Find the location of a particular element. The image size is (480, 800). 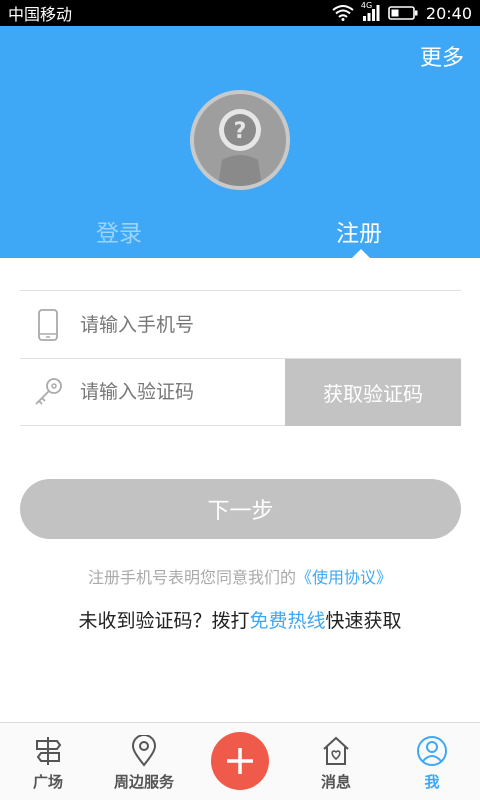

code-row: 获取验证码 is located at coordinates (240, 392).